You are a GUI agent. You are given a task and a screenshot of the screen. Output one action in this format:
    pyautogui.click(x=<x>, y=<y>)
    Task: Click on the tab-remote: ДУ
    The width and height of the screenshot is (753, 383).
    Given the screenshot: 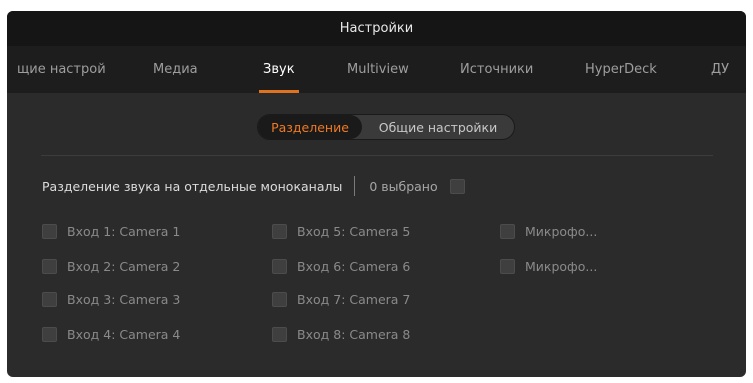 What is the action you would take?
    pyautogui.click(x=720, y=69)
    